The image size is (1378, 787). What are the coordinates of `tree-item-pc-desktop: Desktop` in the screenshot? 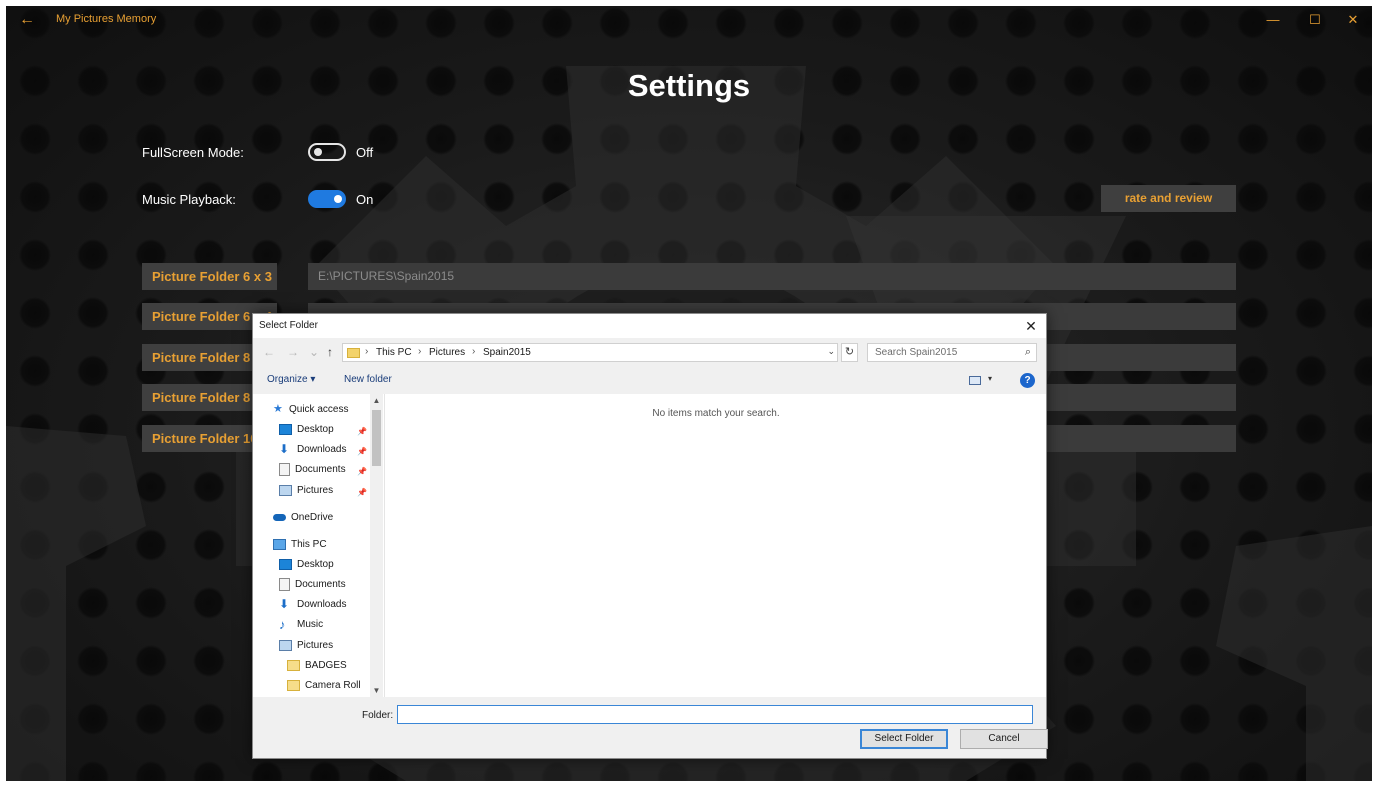 It's located at (306, 565).